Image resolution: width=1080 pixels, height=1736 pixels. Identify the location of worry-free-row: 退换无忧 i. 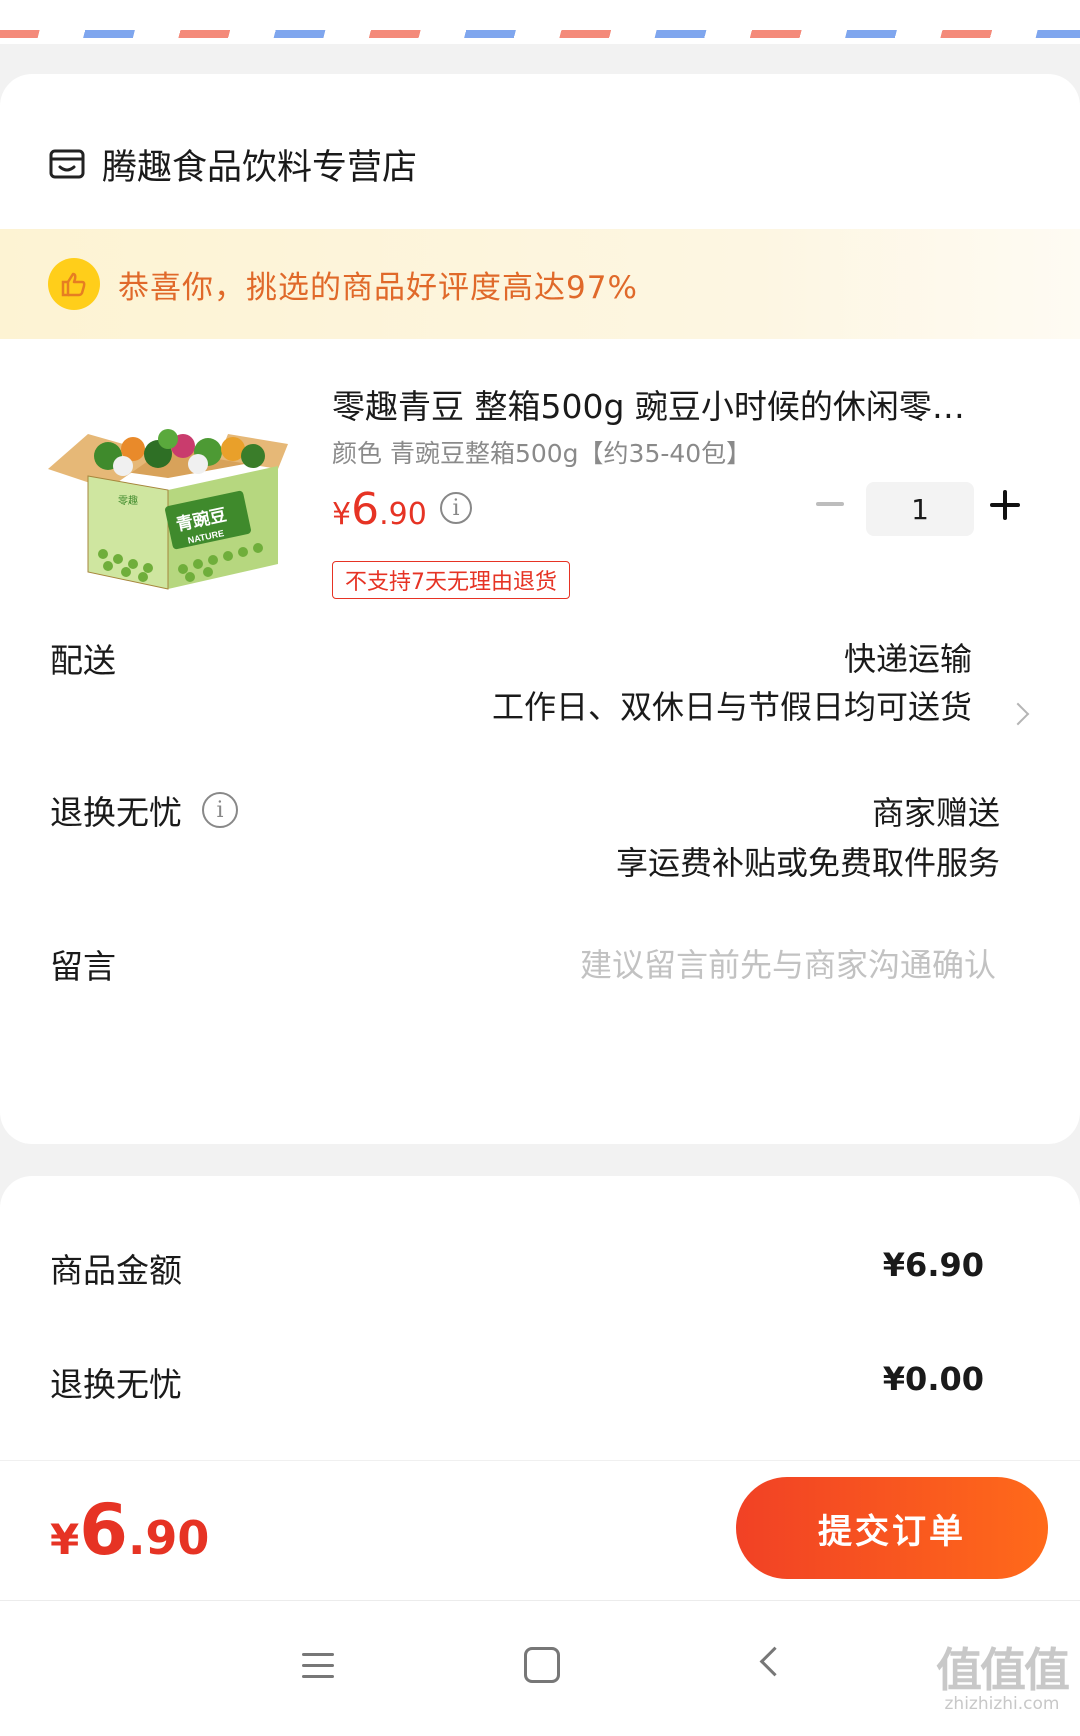
(144, 810).